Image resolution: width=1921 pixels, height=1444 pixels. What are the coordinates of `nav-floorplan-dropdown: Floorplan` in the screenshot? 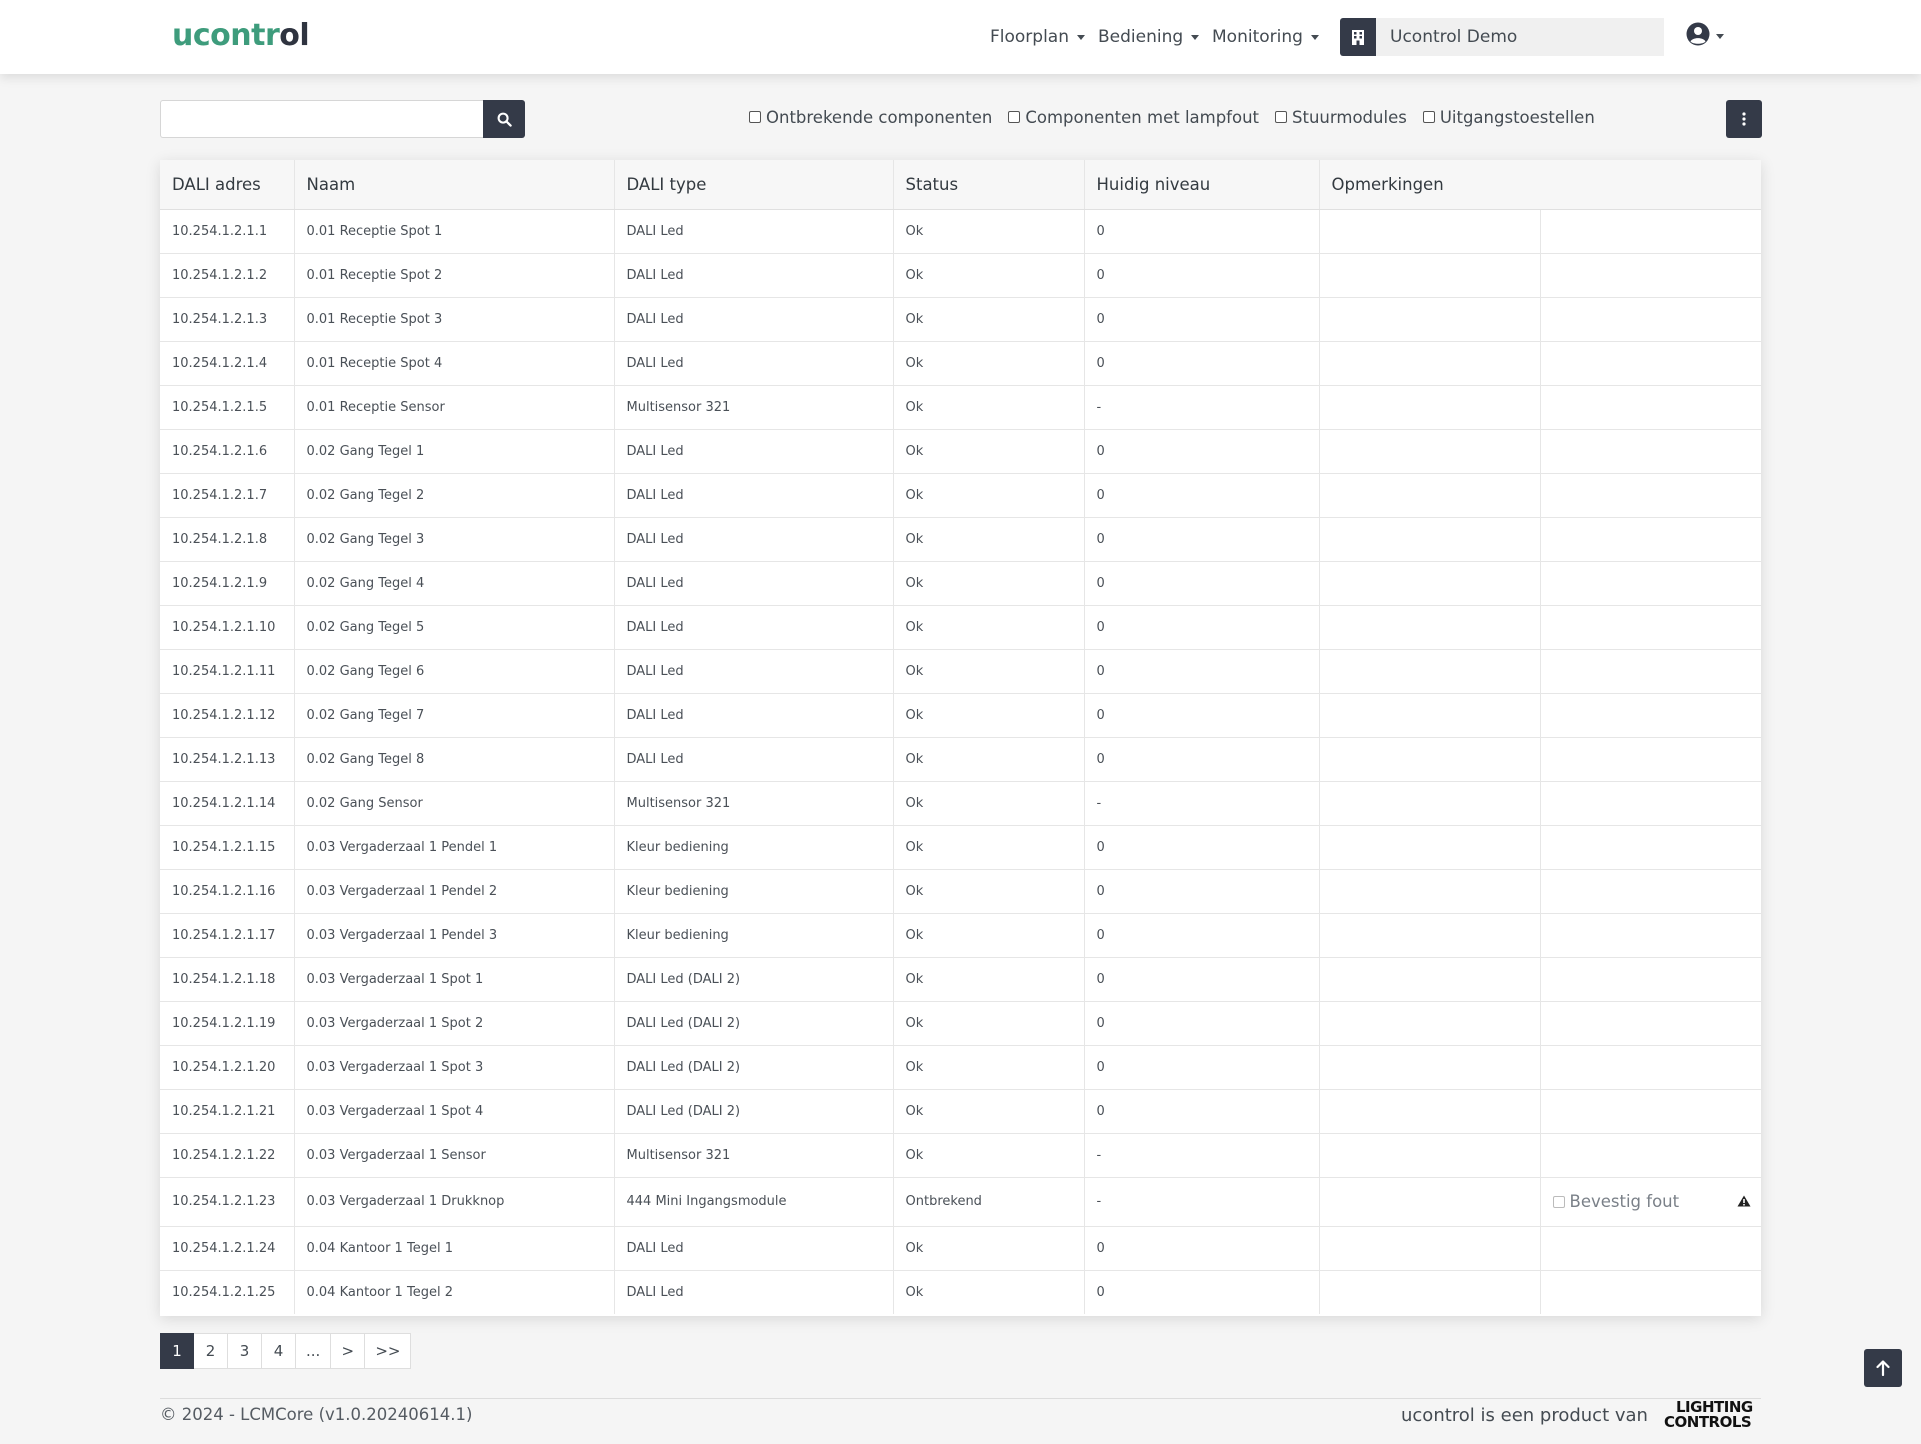 It's located at (1037, 37).